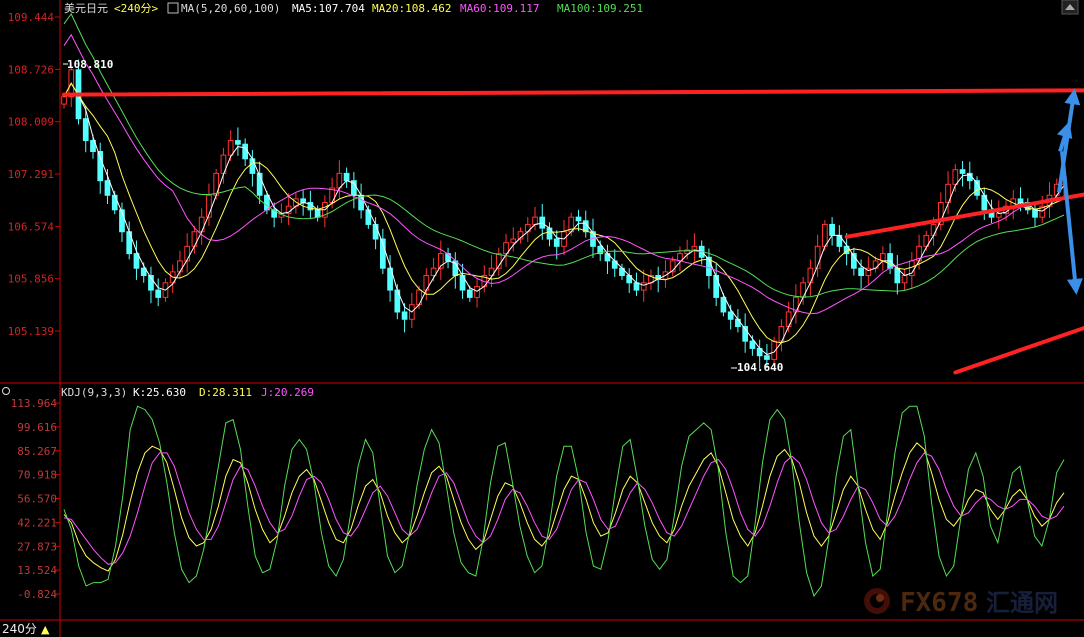 The image size is (1084, 637). Describe the element at coordinates (159, 392) in the screenshot. I see `kdj-k-value: K:25.630` at that location.